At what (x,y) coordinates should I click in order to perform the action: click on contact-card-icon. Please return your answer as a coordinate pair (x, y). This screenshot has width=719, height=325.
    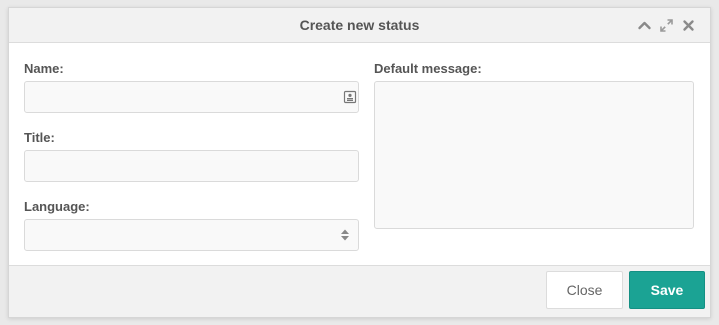
    Looking at the image, I should click on (350, 97).